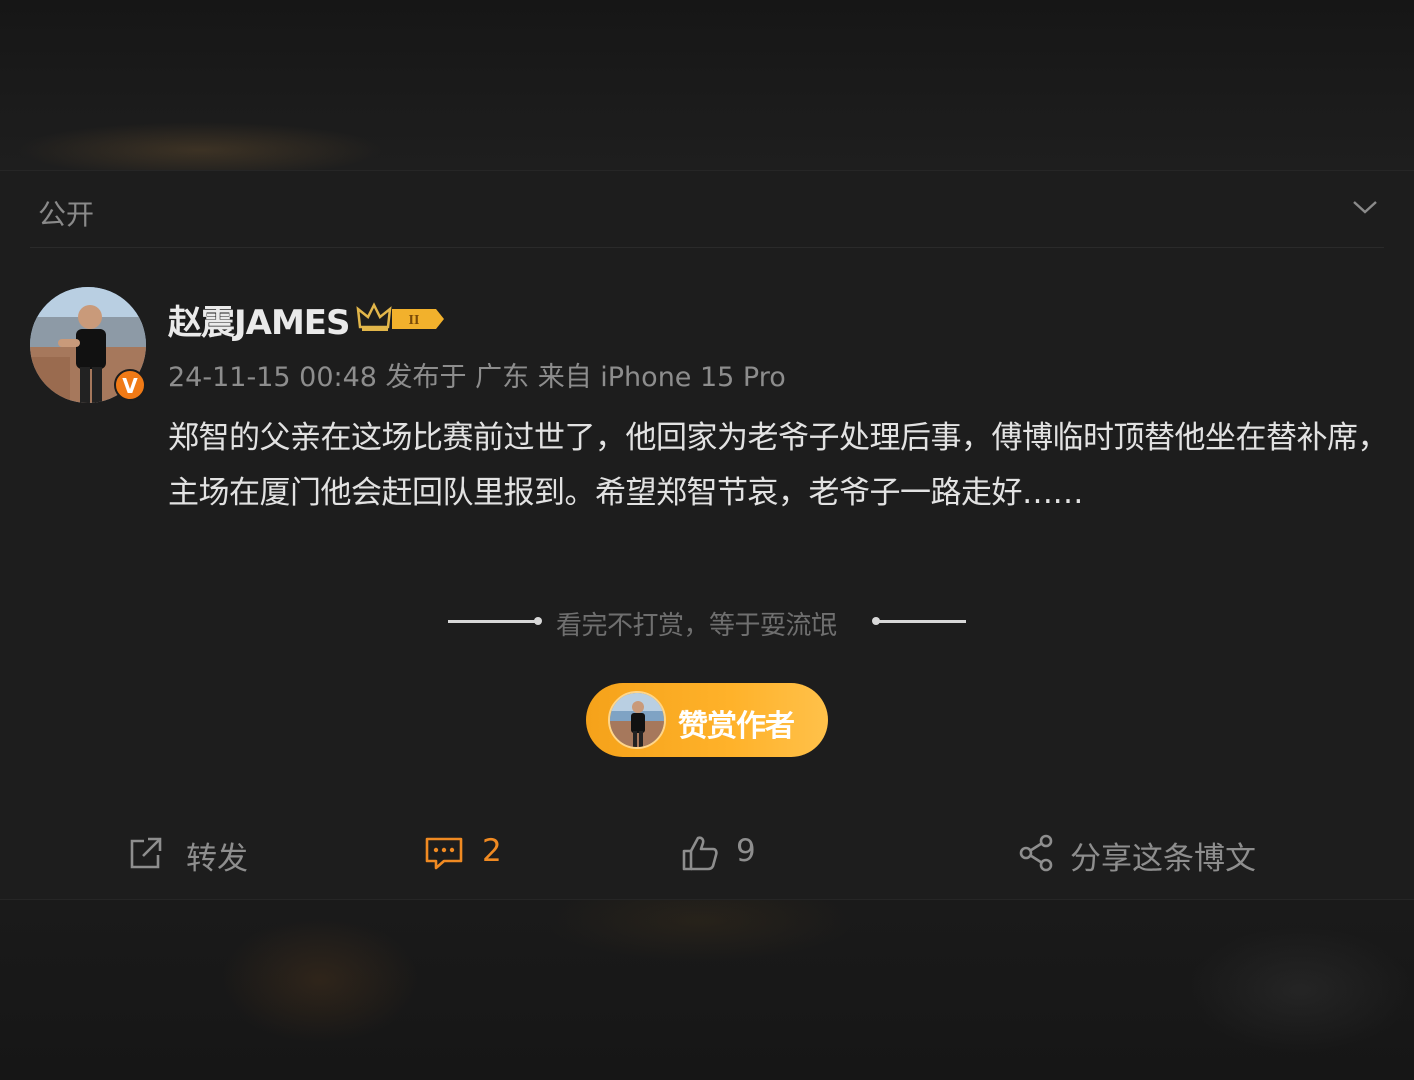  I want to click on divider-right, so click(921, 621).